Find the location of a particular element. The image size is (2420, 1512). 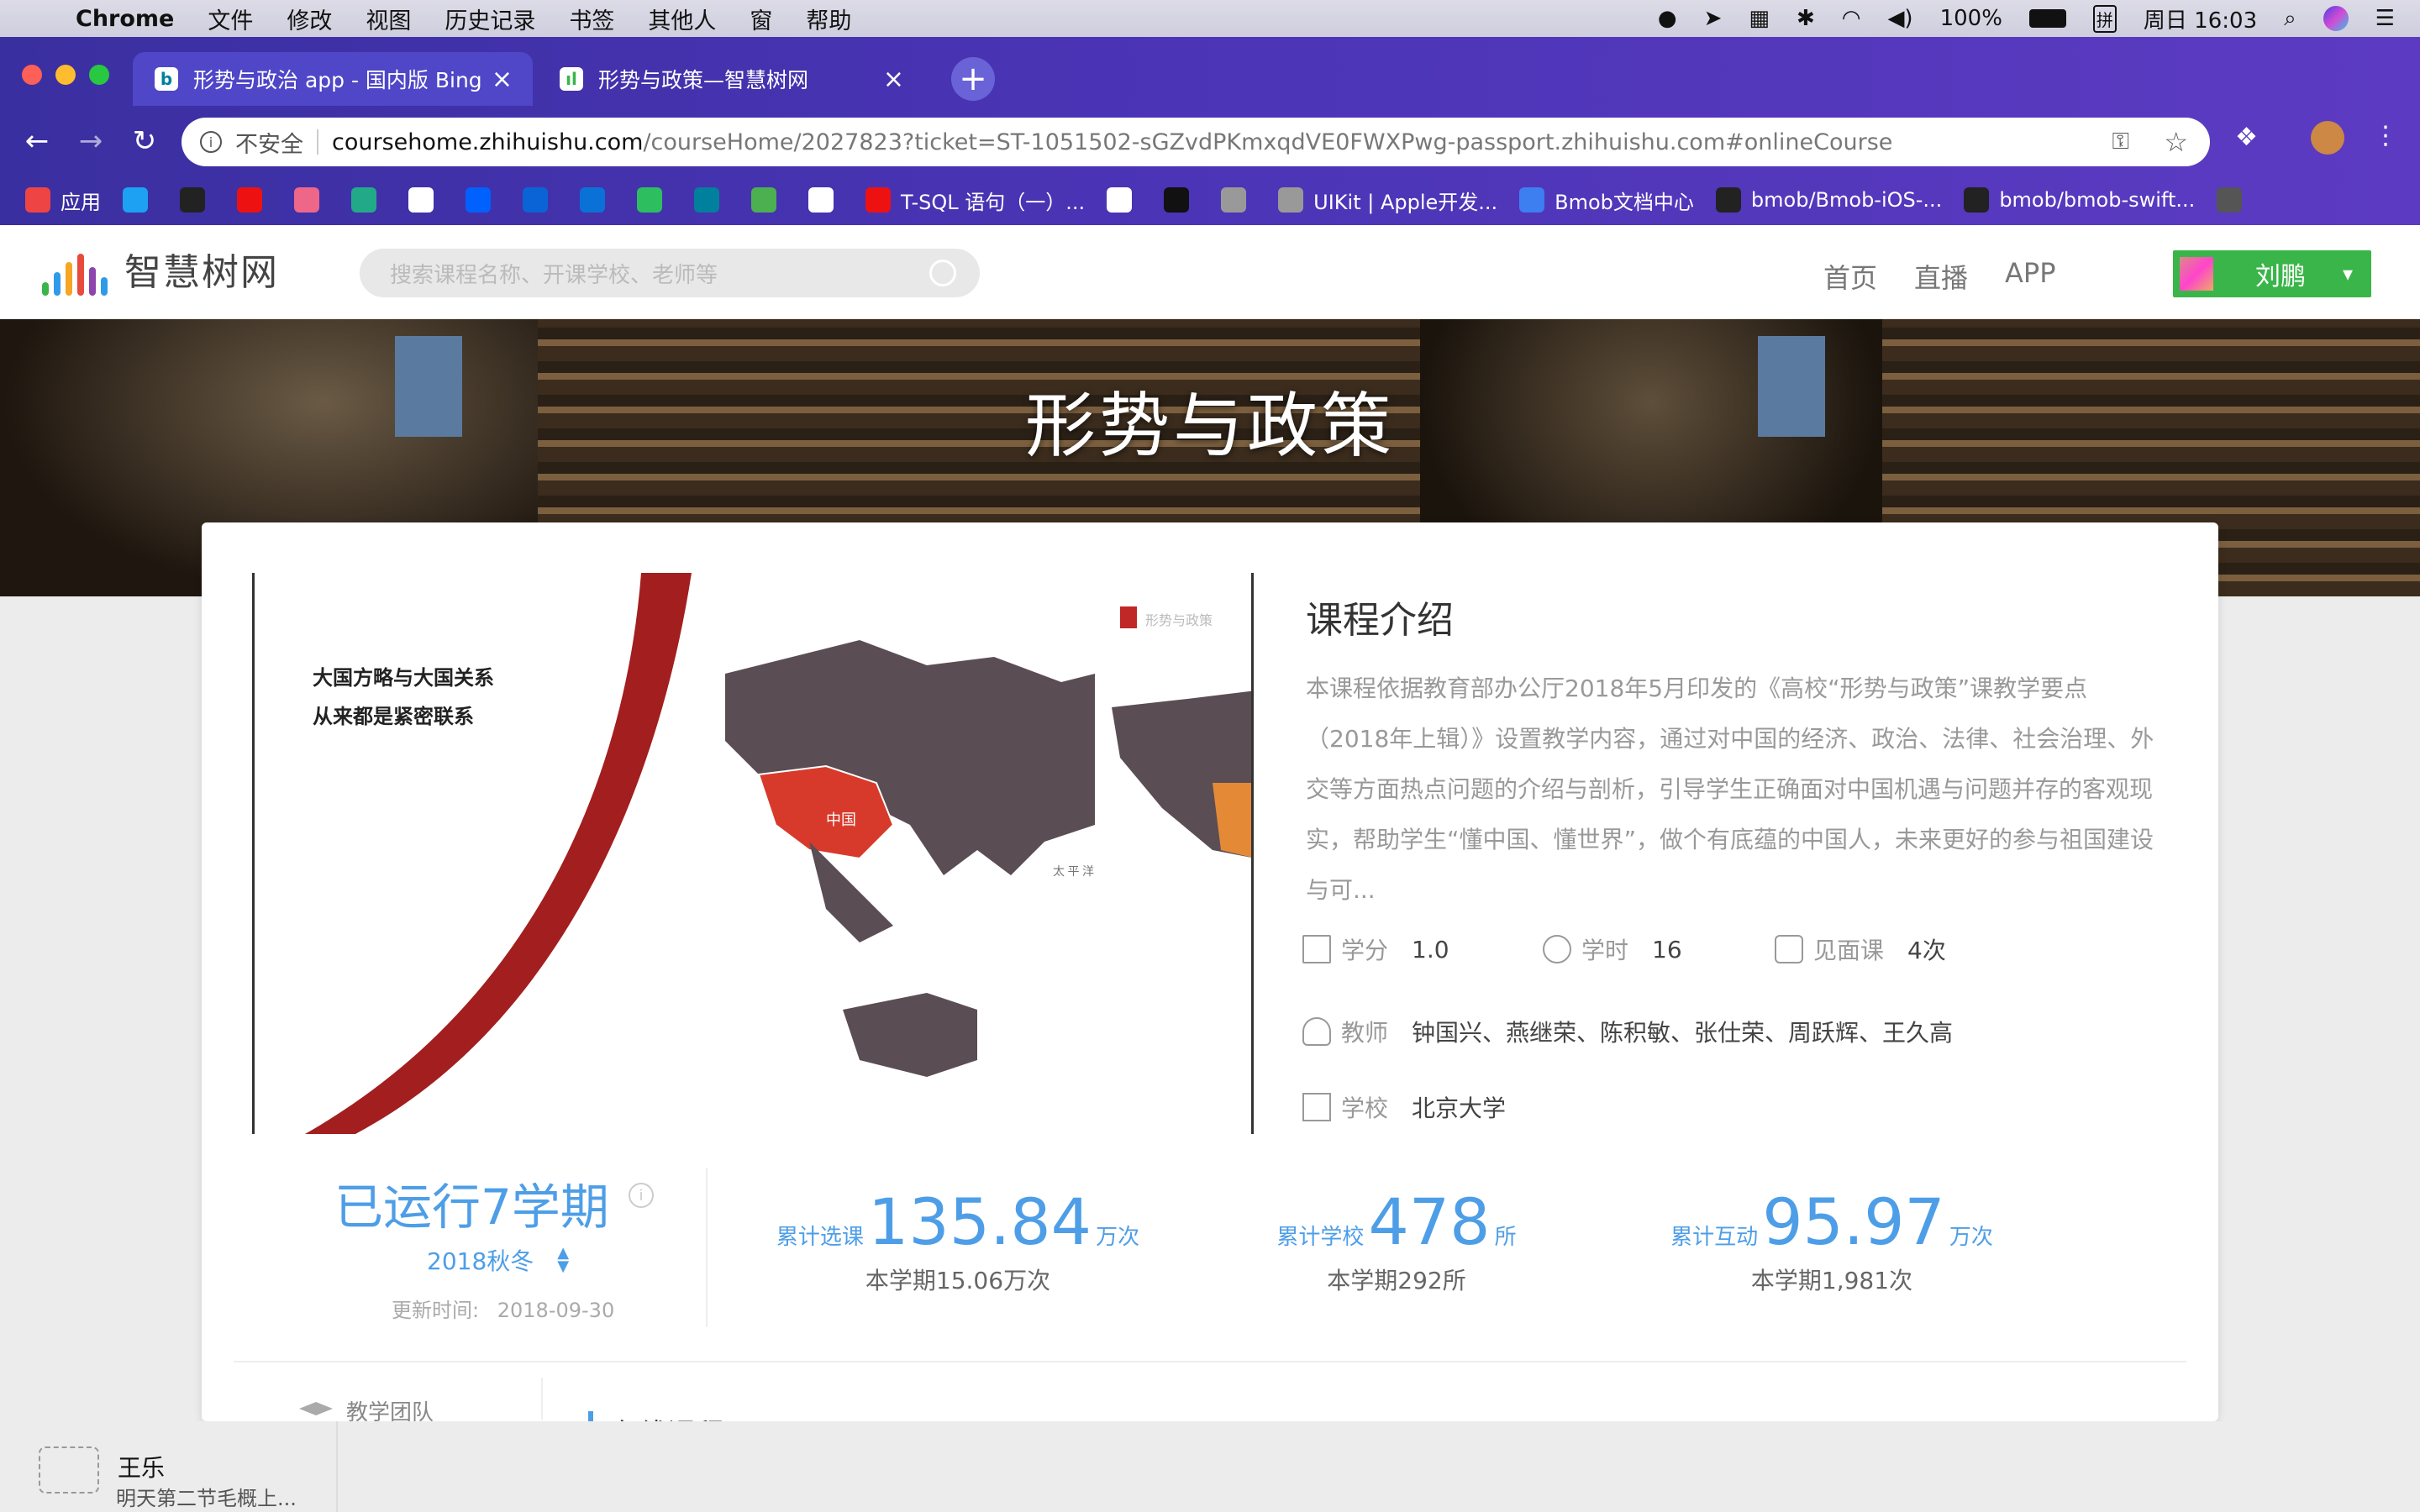

bookmark-item: Bmob文档中心 is located at coordinates (1606, 200).